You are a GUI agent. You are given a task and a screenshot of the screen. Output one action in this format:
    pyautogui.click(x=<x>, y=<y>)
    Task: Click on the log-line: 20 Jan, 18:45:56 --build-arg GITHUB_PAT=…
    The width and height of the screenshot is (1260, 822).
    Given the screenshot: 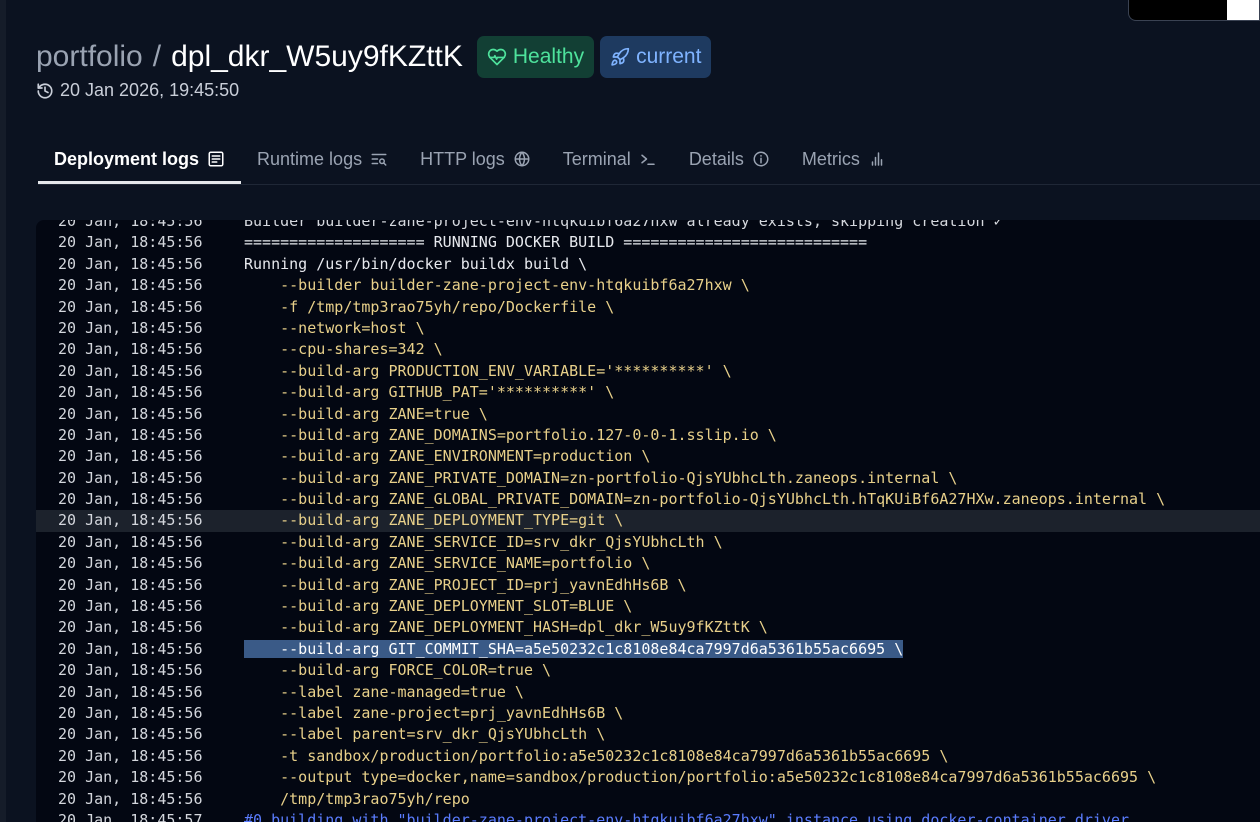 What is the action you would take?
    pyautogui.click(x=648, y=392)
    